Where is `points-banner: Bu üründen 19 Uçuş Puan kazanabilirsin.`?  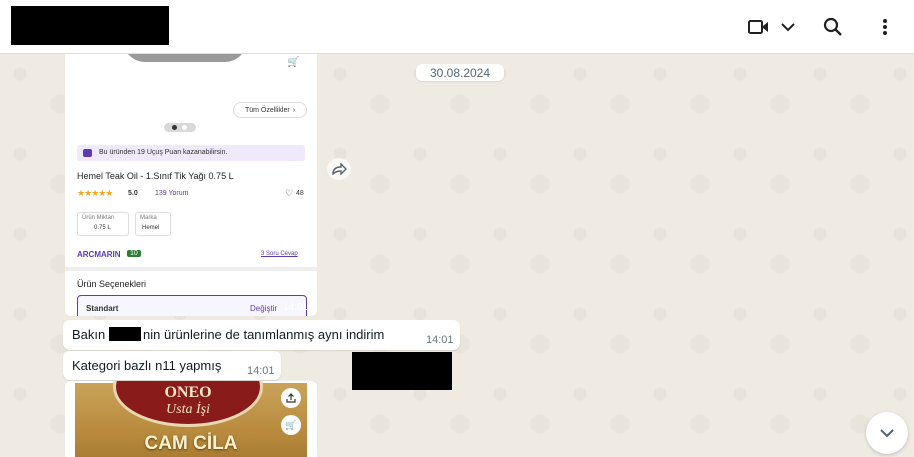 points-banner: Bu üründen 19 Uçuş Puan kazanabilirsin. is located at coordinates (191, 153).